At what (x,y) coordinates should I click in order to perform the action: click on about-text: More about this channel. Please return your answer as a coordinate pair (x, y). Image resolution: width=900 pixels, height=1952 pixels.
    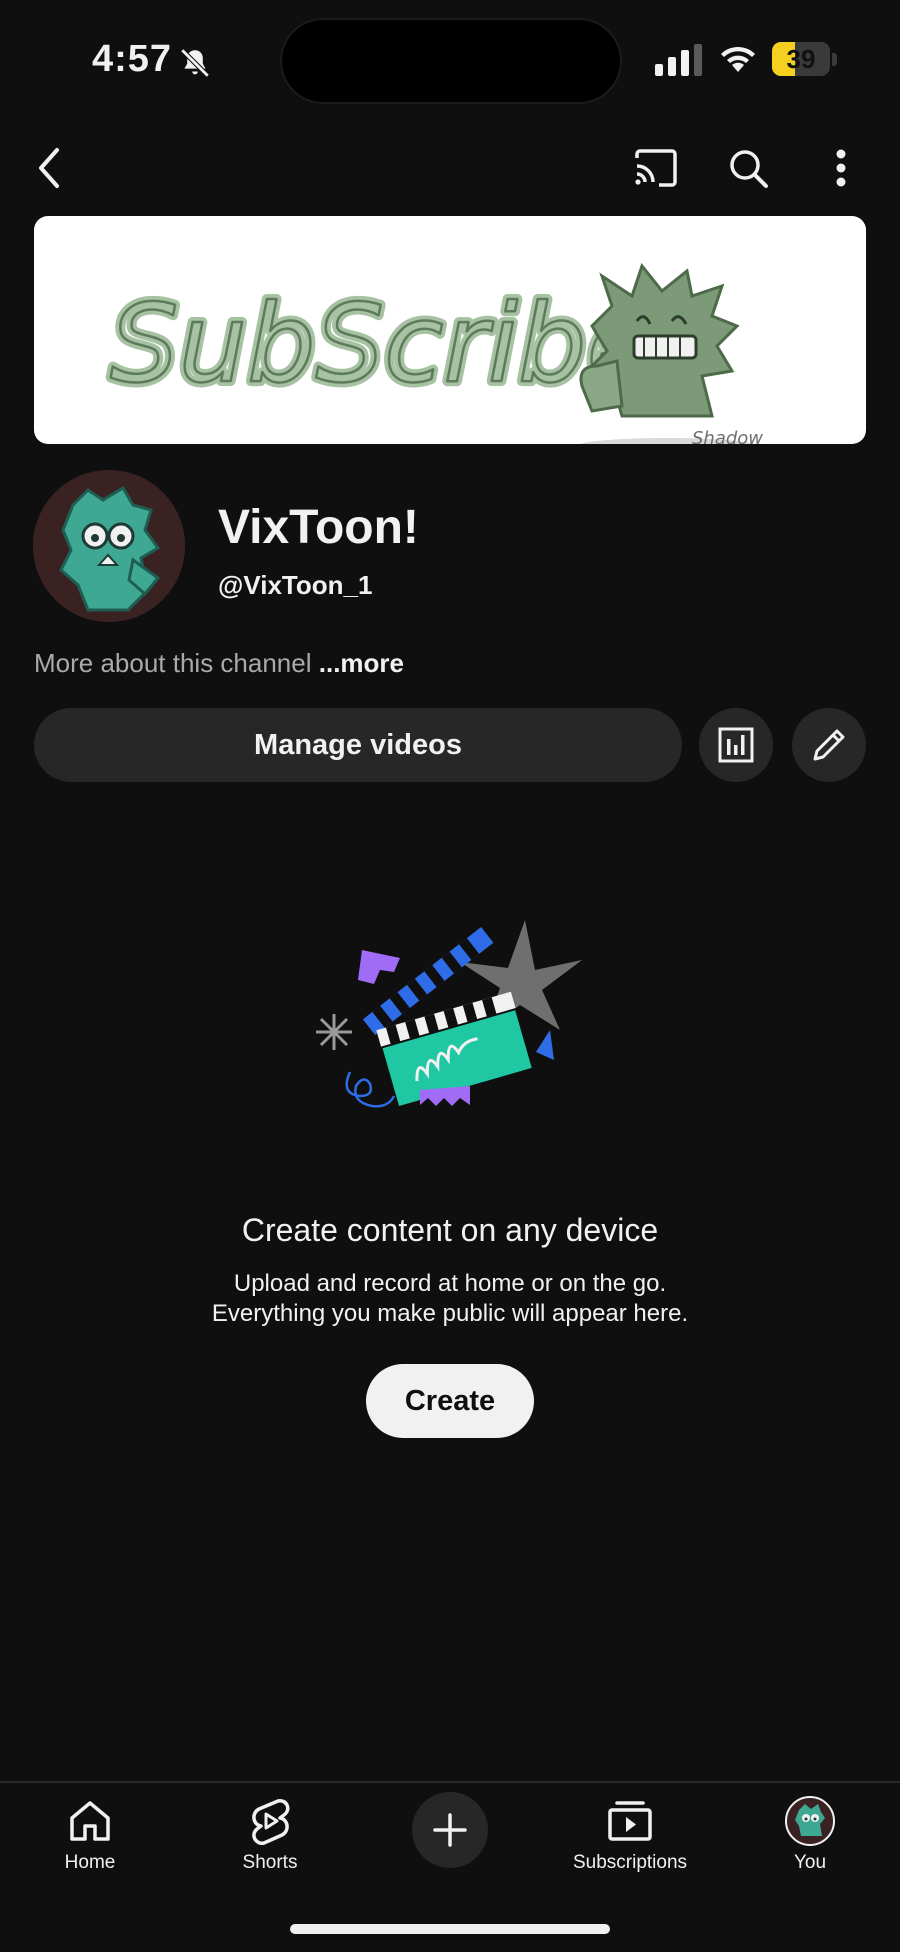
    Looking at the image, I should click on (173, 663).